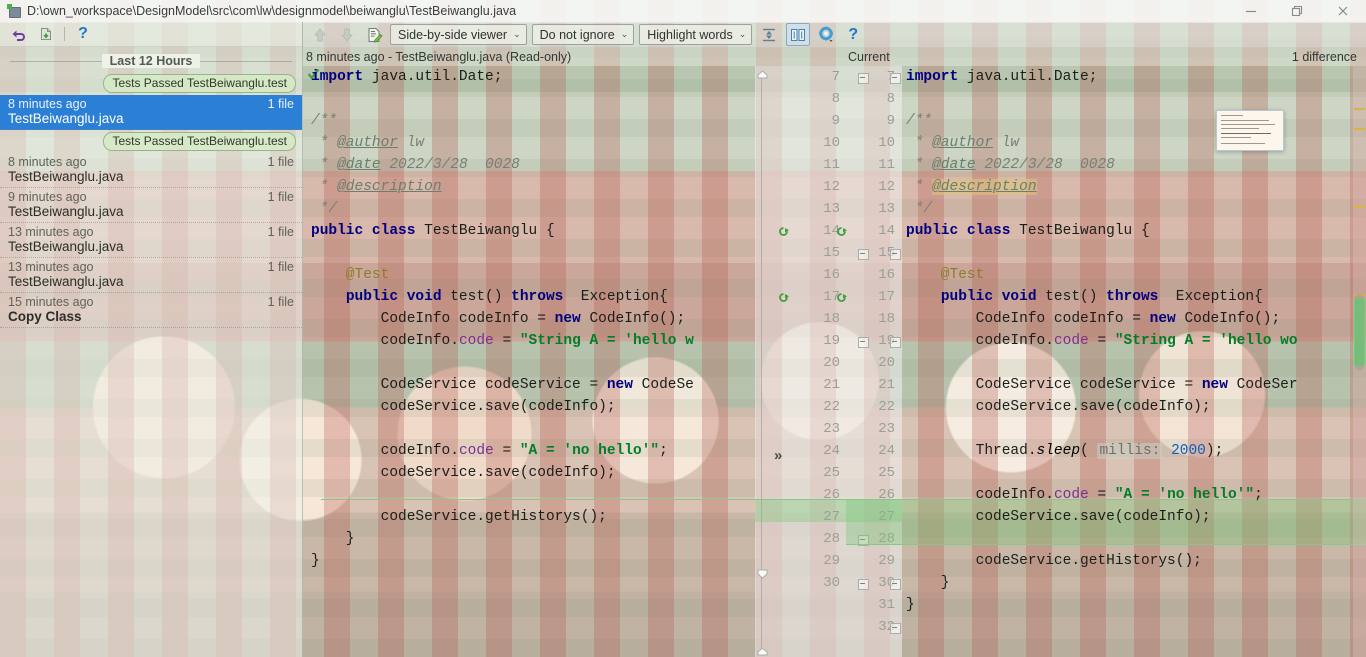 The image size is (1366, 657). Describe the element at coordinates (1058, 517) in the screenshot. I see `code-token: codeService.save(codeInfo);` at that location.